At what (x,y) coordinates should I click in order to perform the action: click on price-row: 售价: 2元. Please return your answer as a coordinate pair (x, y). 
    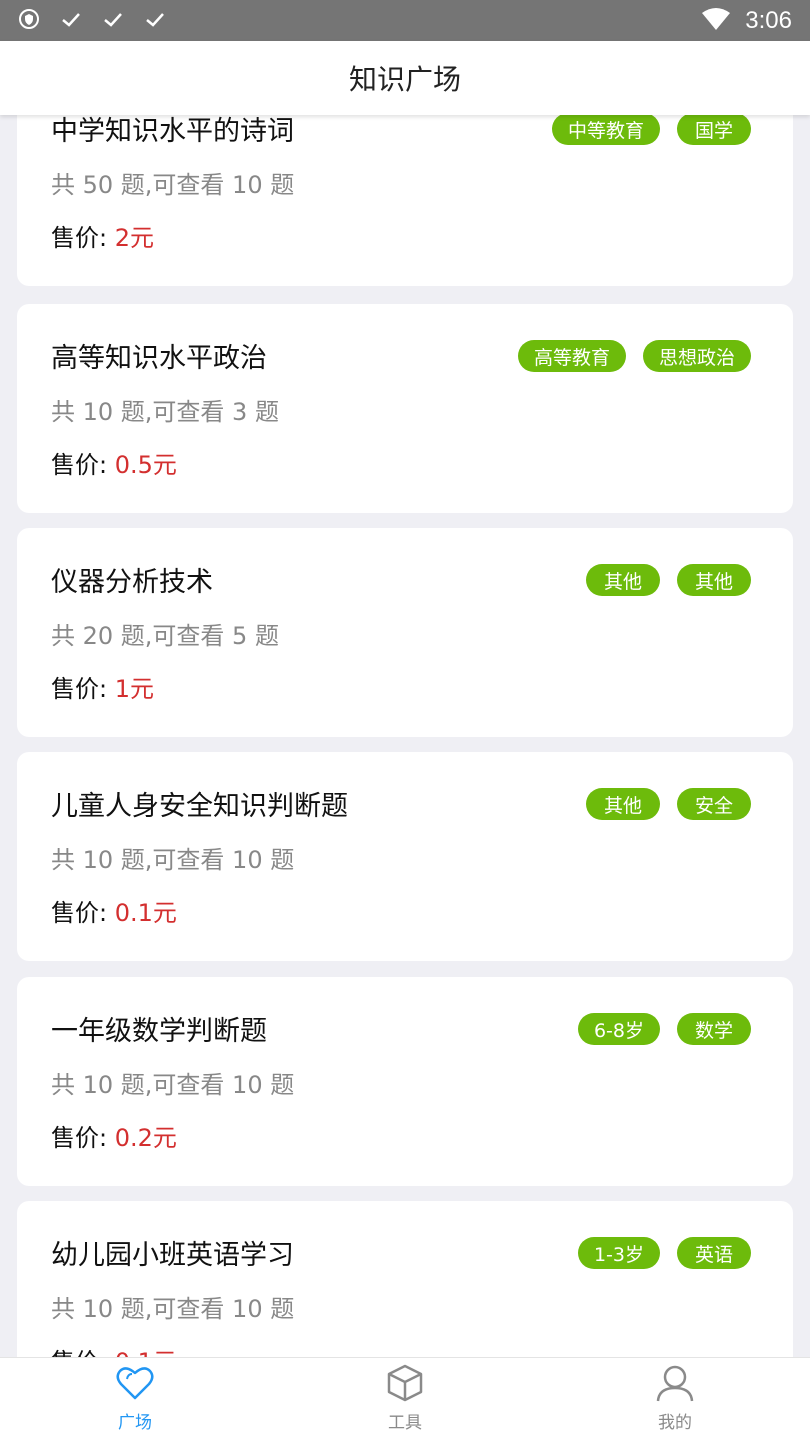
    Looking at the image, I should click on (102, 235).